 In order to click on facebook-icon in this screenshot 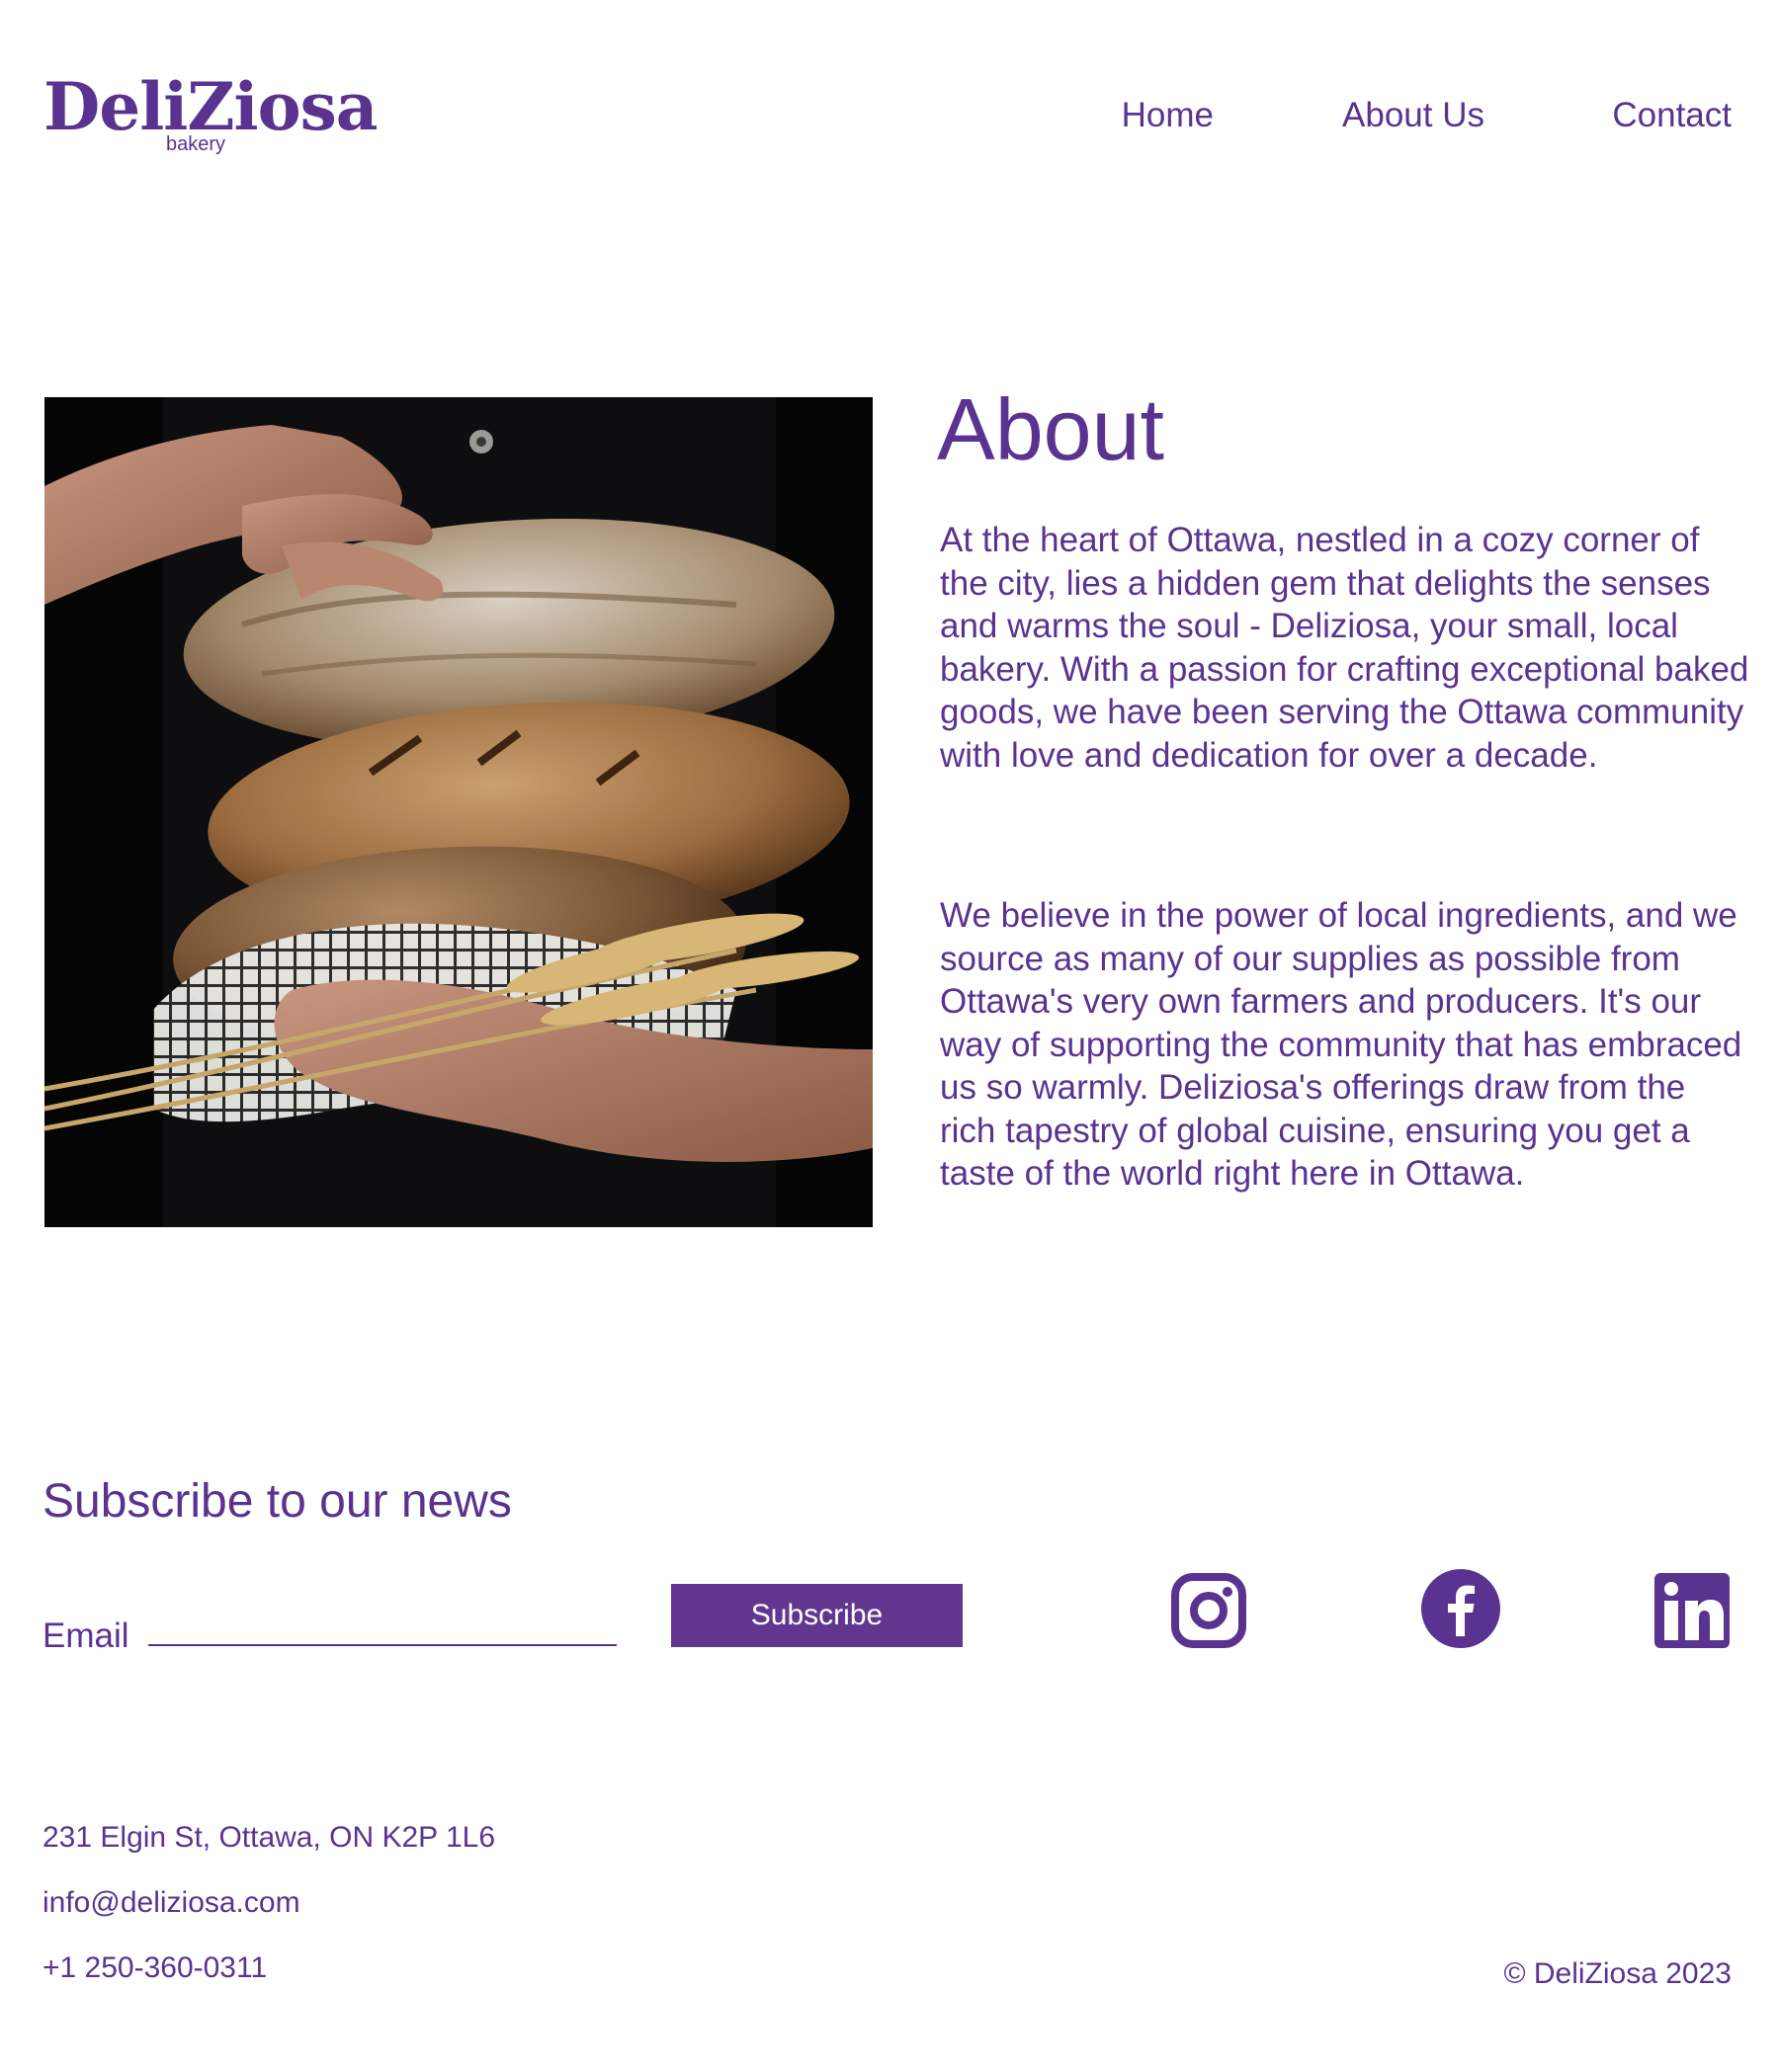, I will do `click(1460, 1611)`.